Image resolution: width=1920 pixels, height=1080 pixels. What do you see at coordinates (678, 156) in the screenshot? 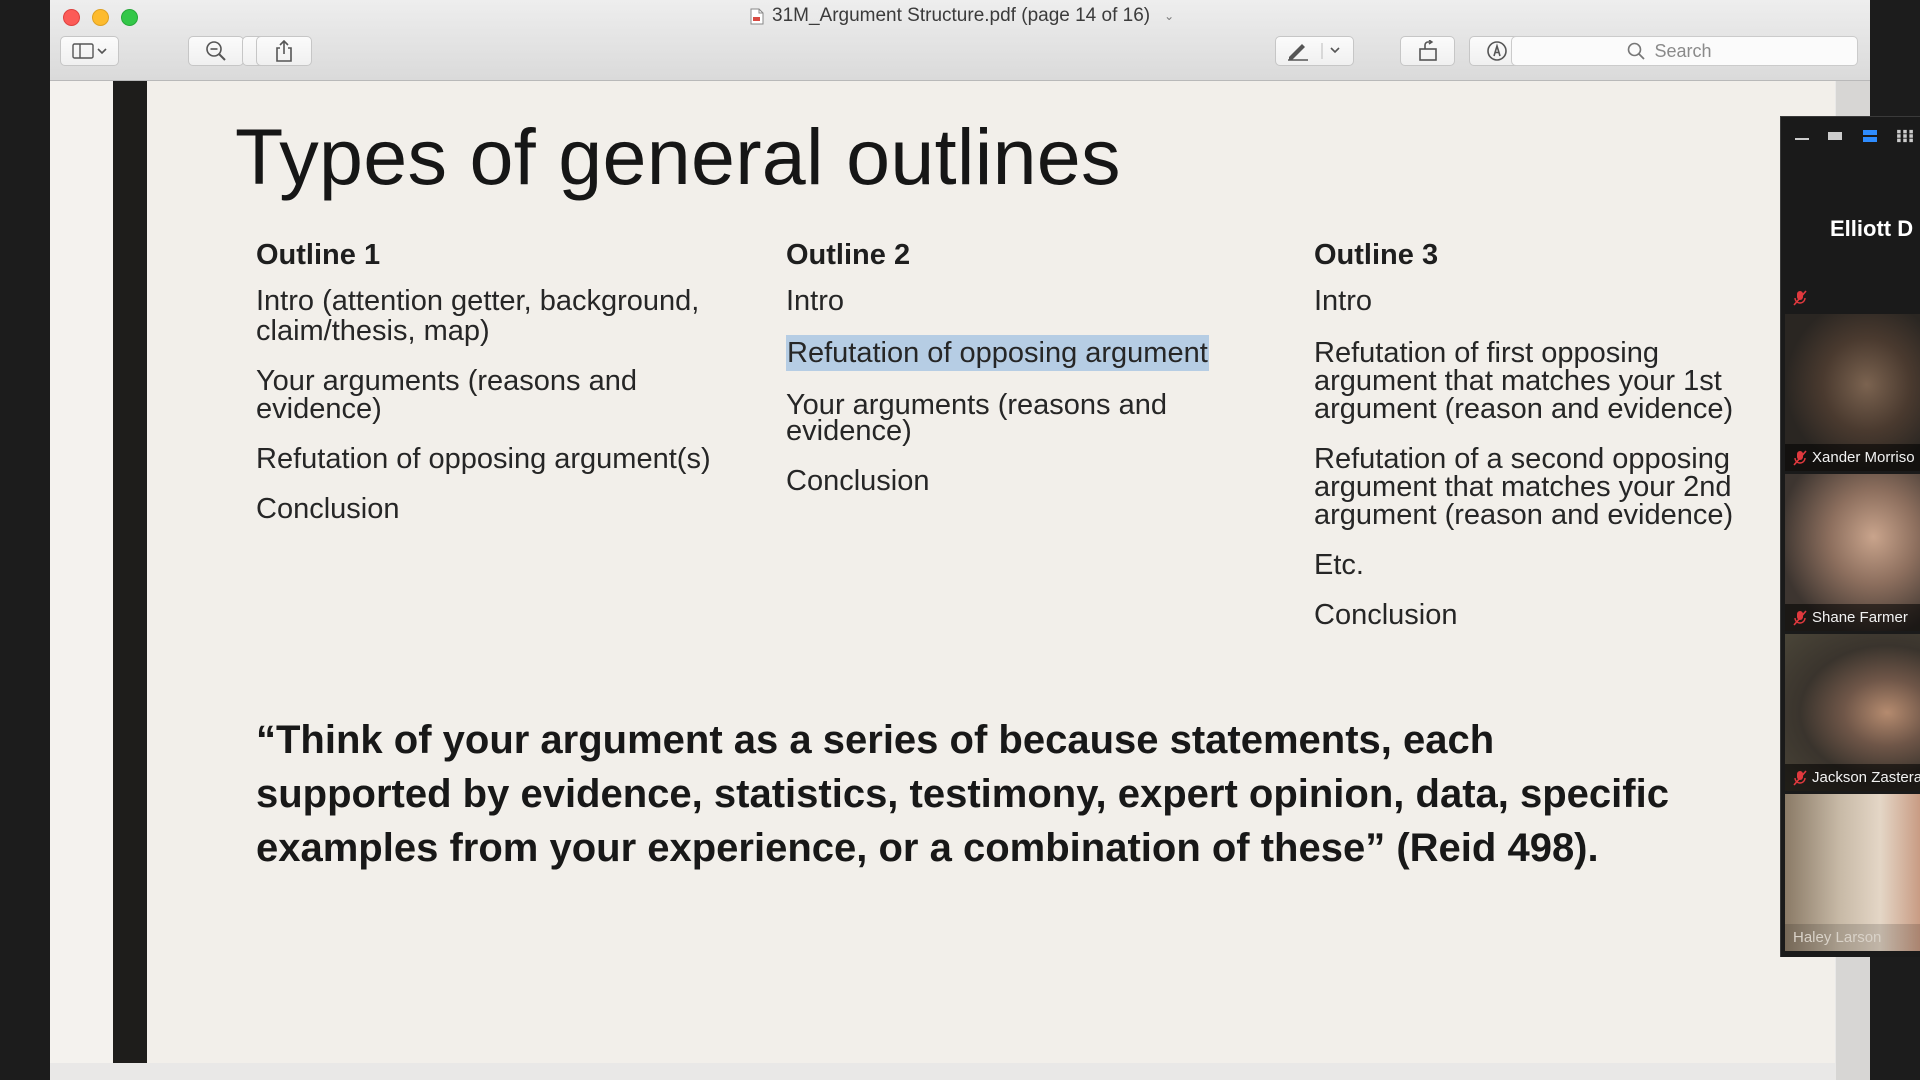
I see `slide-title: Types of general outlines` at bounding box center [678, 156].